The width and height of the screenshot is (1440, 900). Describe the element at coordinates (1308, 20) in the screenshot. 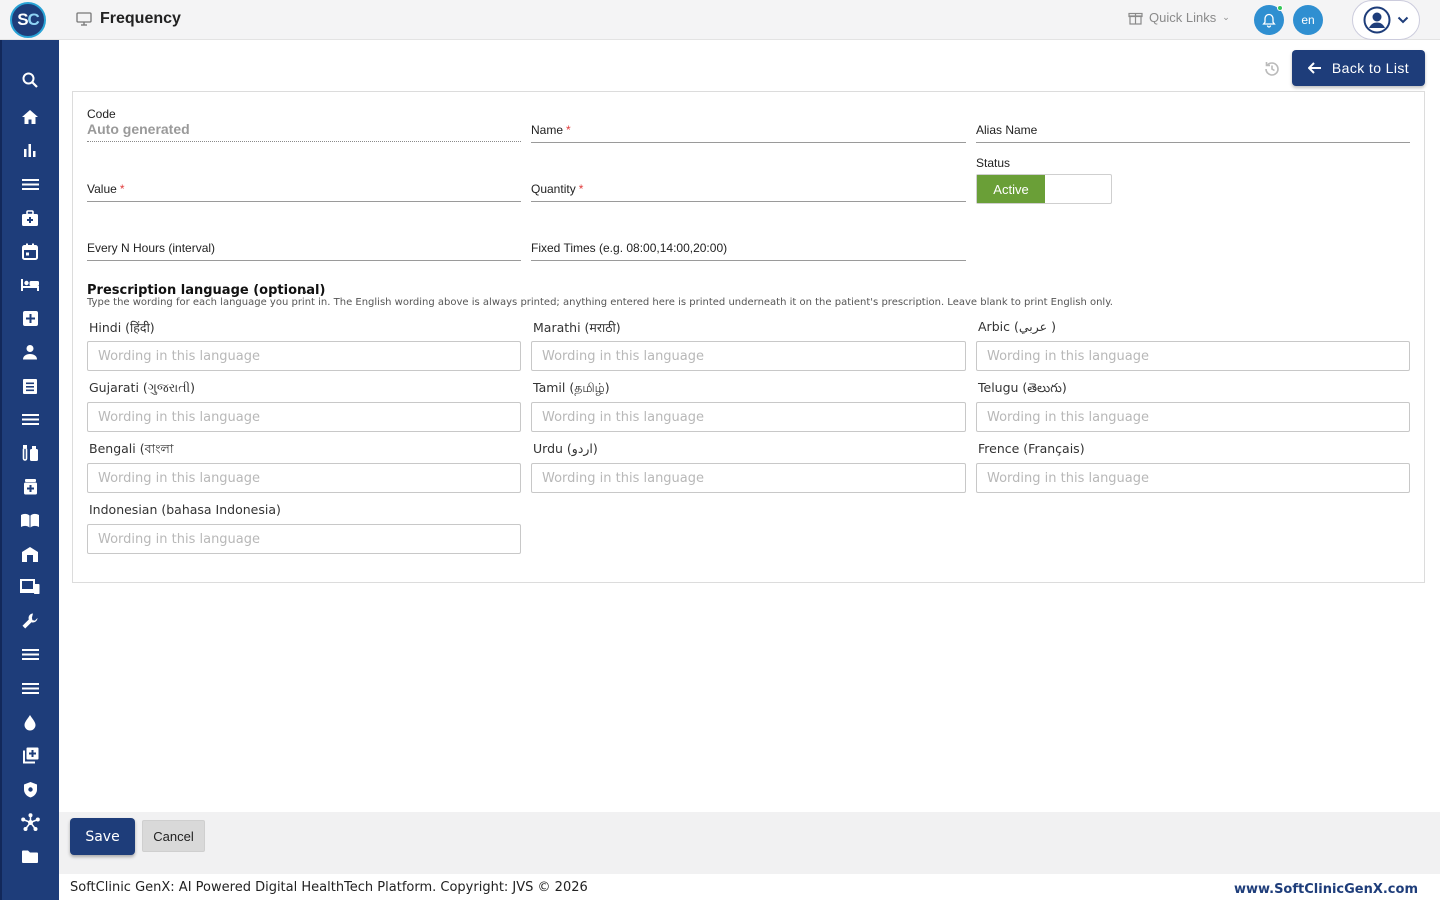

I see `language-button: en` at that location.